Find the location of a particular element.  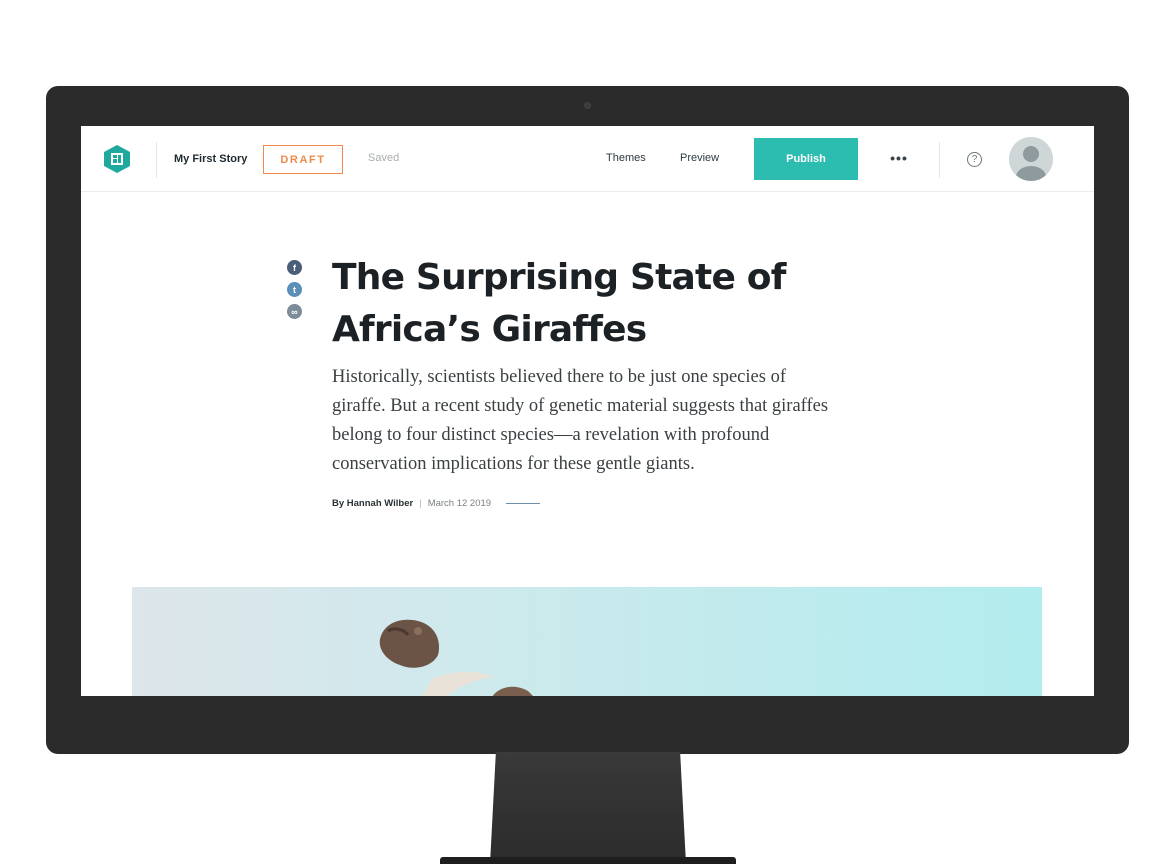

draft-status-badge: DRAFT is located at coordinates (303, 159).